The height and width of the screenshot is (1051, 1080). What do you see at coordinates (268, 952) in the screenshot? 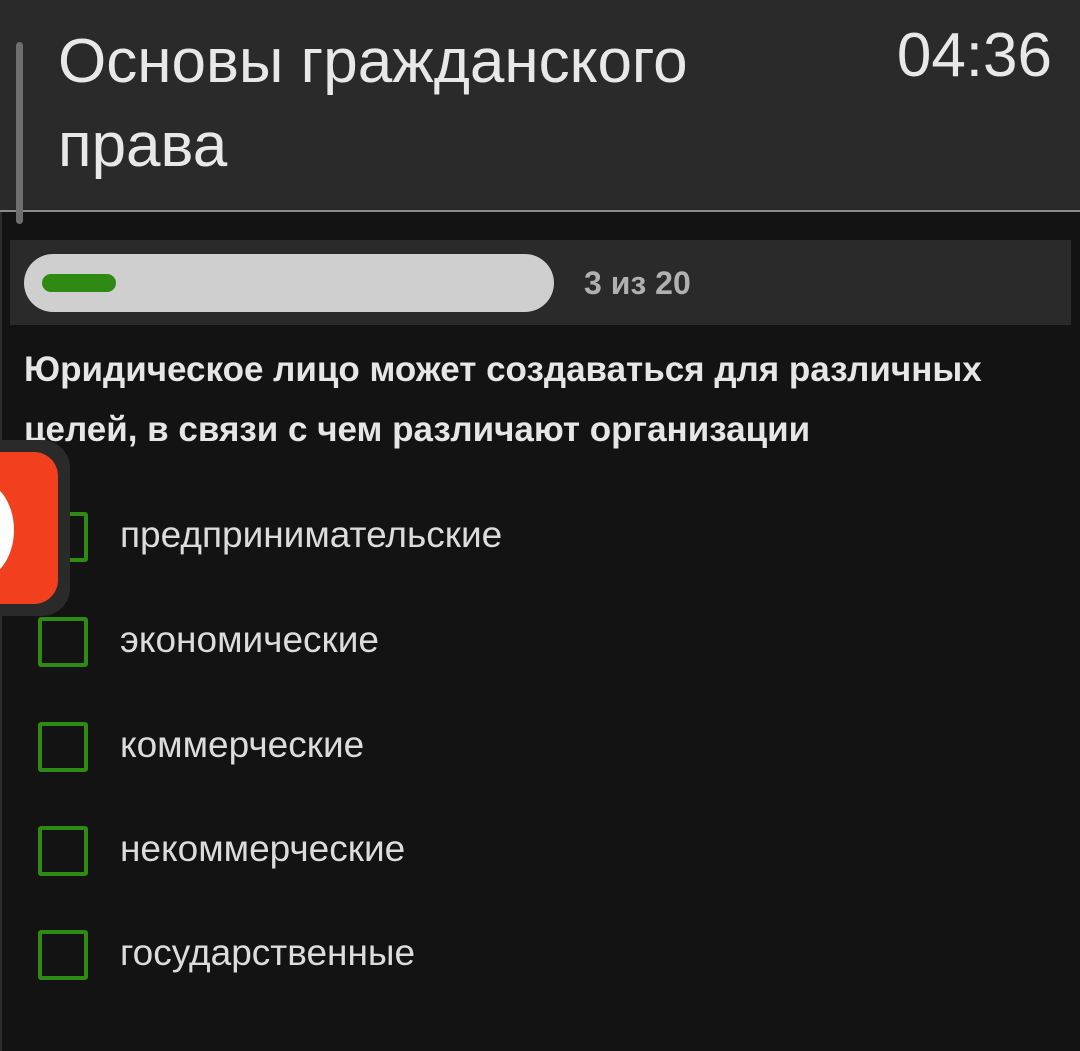
I see `option-label: государственные` at bounding box center [268, 952].